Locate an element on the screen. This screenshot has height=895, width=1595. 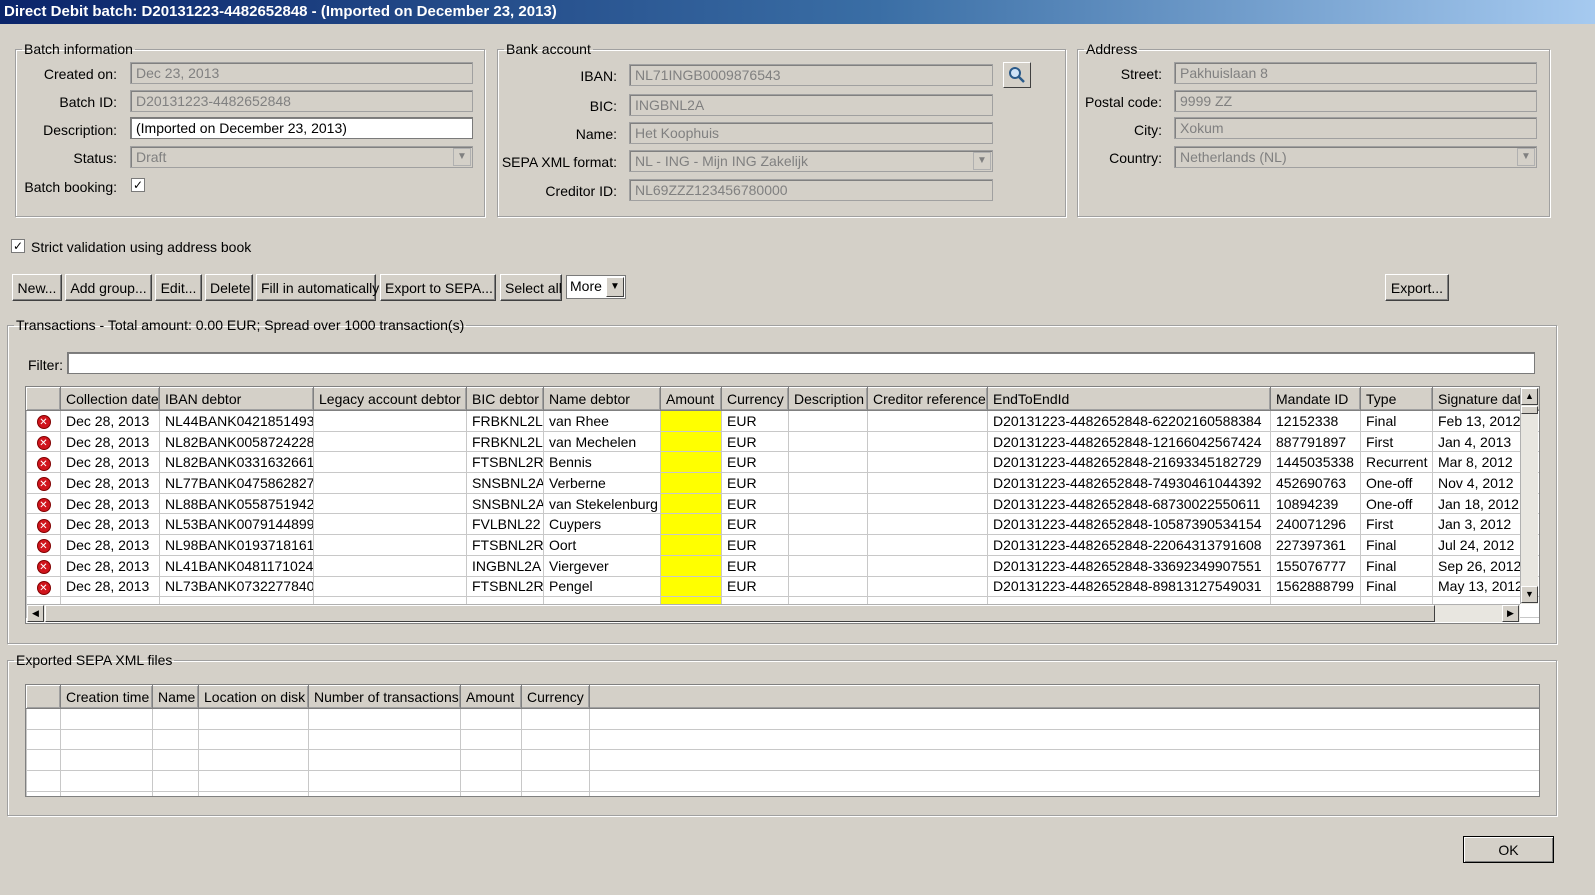
fill-automatically-button: Fill in automatically is located at coordinates (317, 287).